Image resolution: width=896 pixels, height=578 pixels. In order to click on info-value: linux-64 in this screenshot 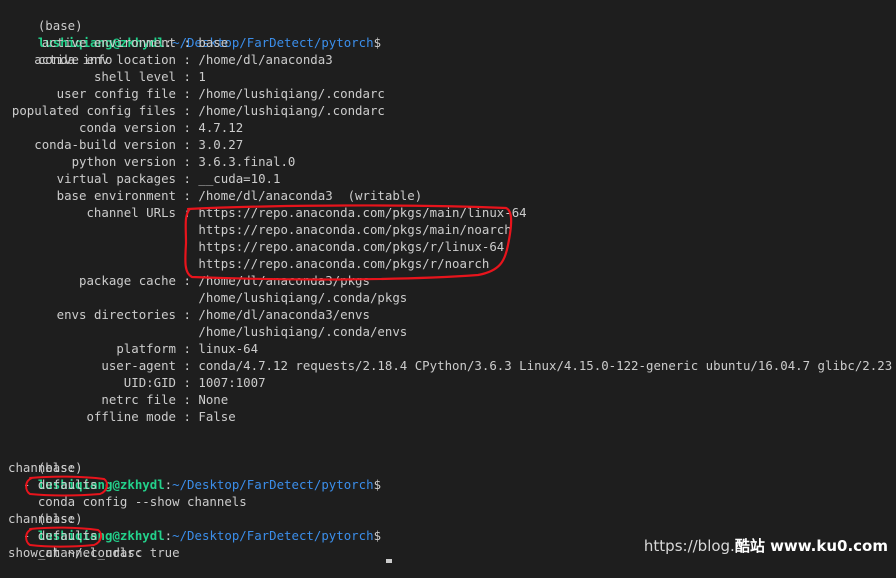, I will do `click(228, 348)`.